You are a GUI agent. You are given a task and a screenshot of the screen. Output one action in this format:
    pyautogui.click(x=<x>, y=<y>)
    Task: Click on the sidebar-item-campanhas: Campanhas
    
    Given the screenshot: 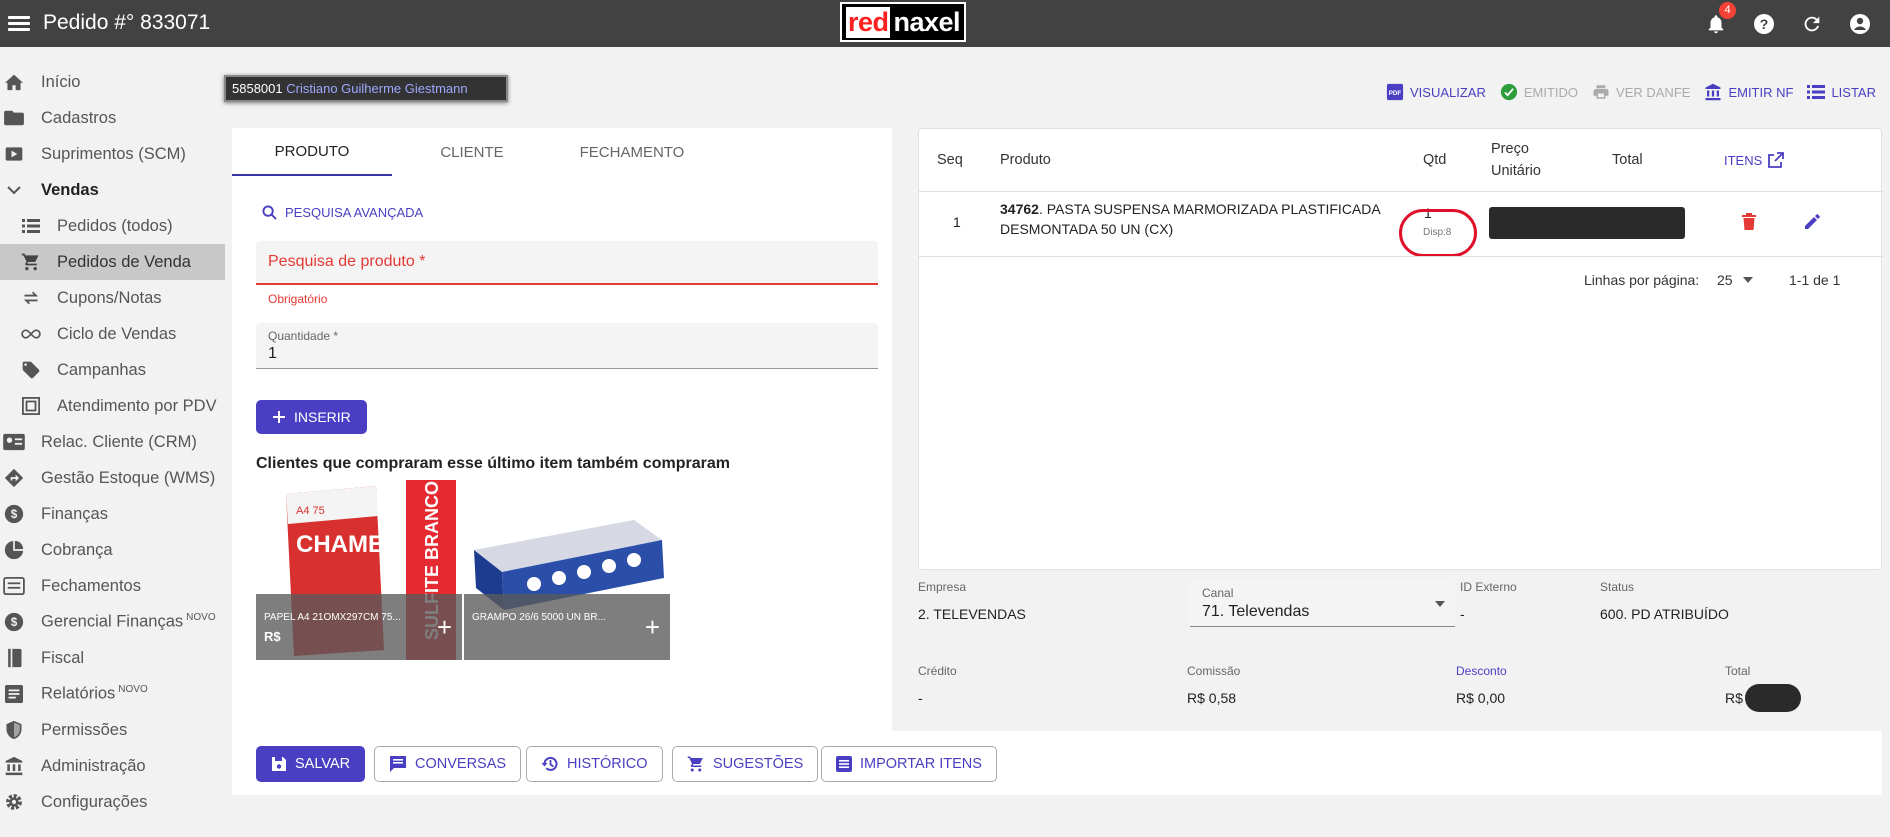 What is the action you would take?
    pyautogui.click(x=112, y=370)
    